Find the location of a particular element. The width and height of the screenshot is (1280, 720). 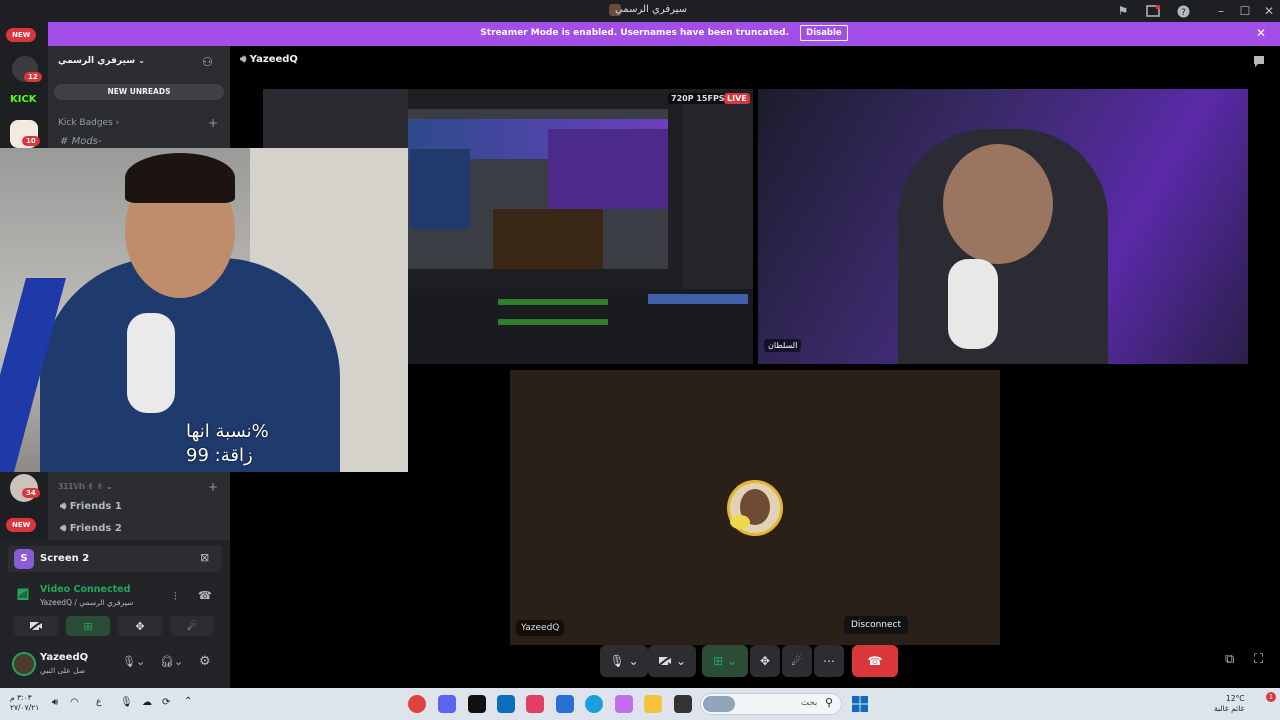

help-icon: ? is located at coordinates (1183, 11).